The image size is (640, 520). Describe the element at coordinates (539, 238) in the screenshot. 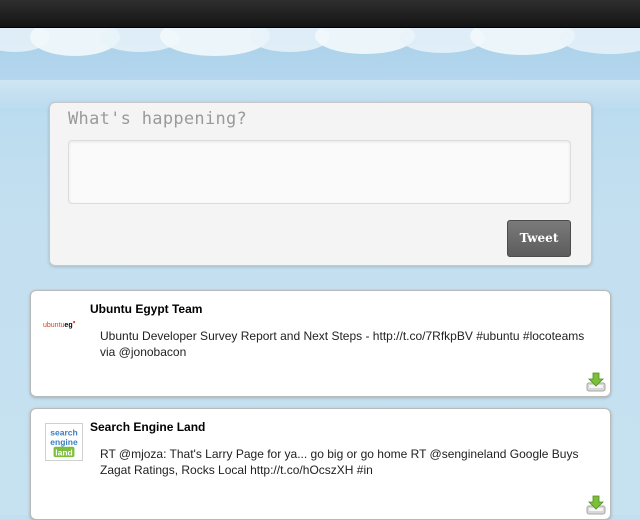

I see `tweet-button: Tweet` at that location.